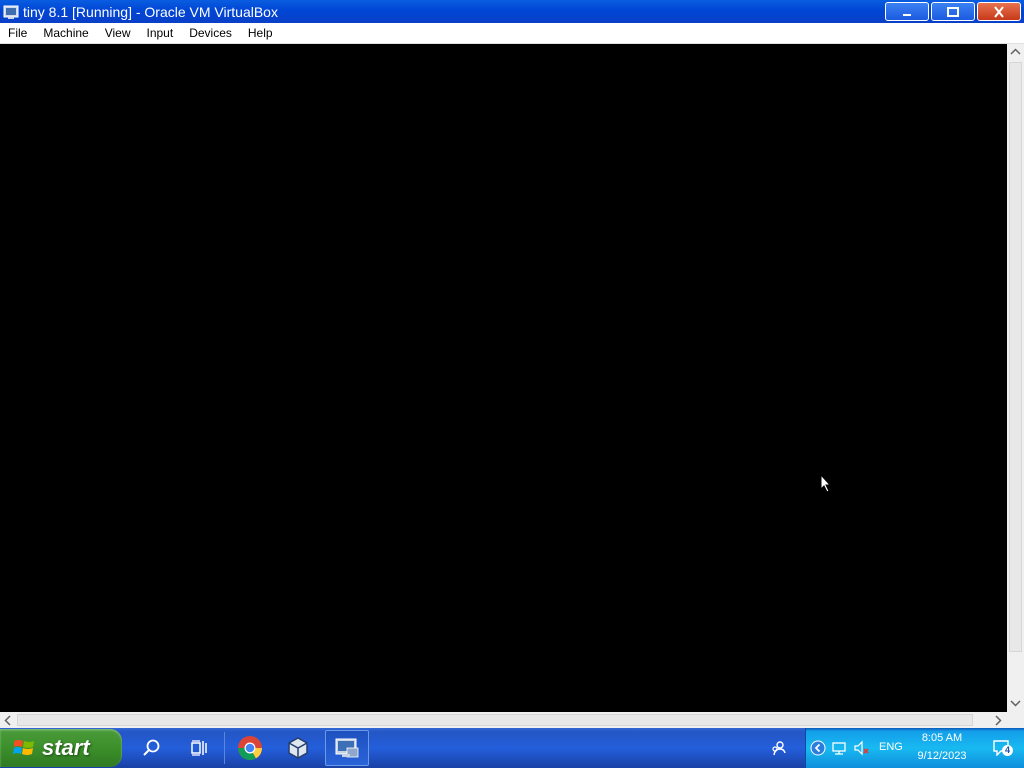 This screenshot has width=1024, height=768. What do you see at coordinates (160, 33) in the screenshot?
I see `menu-input: Input` at bounding box center [160, 33].